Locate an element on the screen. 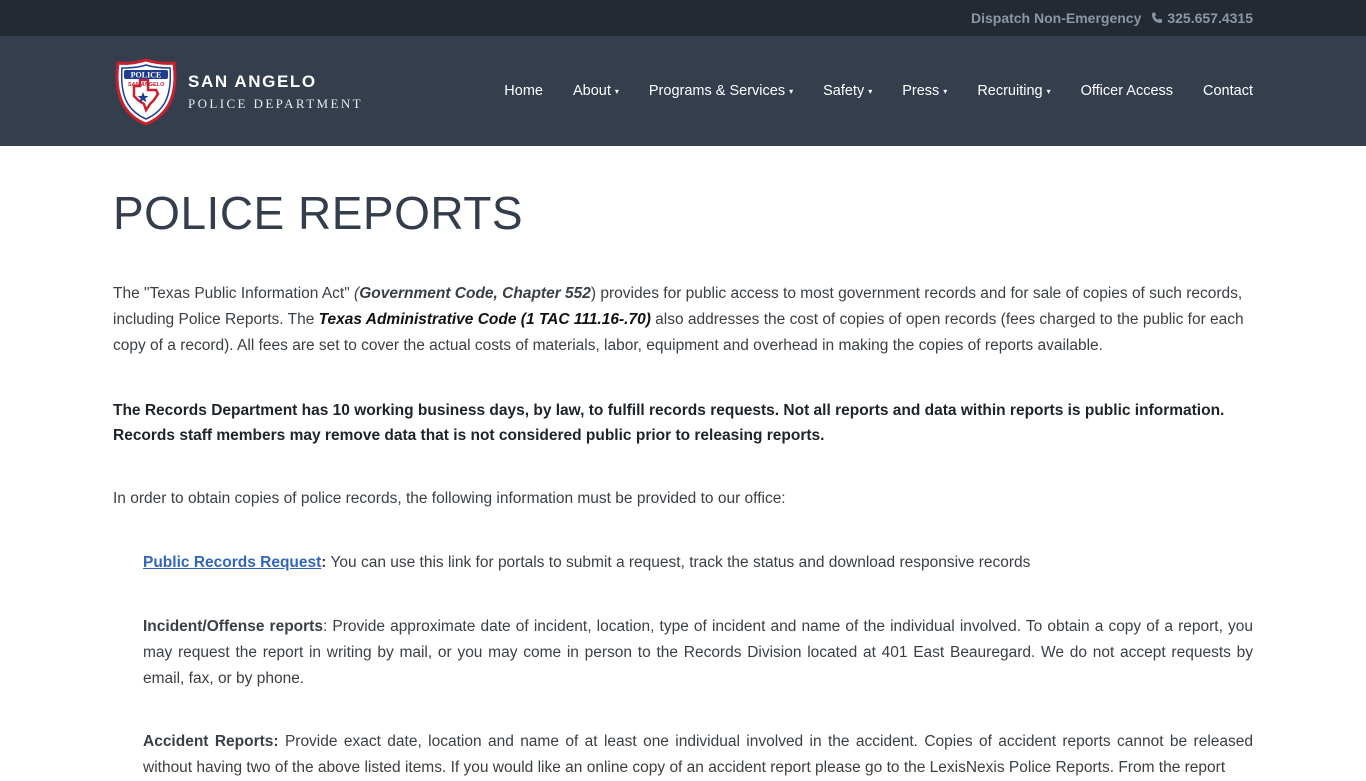 The image size is (1366, 781). intro-text-1: The "Texas Public Information Act" is located at coordinates (234, 293).